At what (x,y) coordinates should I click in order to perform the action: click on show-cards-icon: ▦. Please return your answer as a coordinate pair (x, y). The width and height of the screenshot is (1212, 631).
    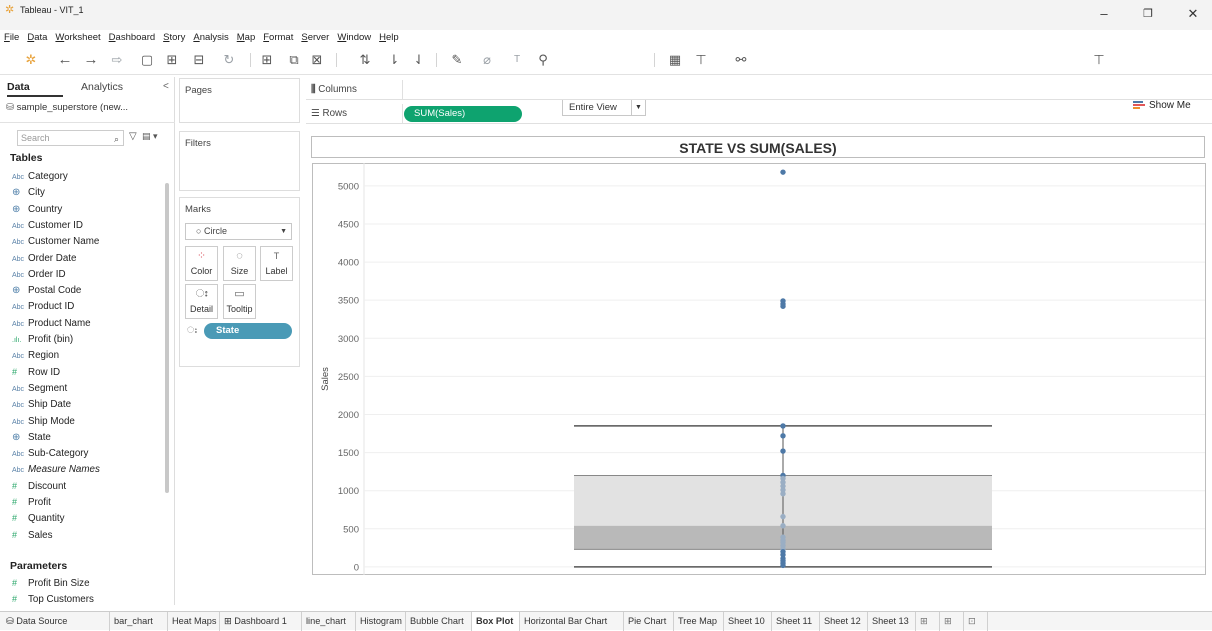
    Looking at the image, I should click on (675, 60).